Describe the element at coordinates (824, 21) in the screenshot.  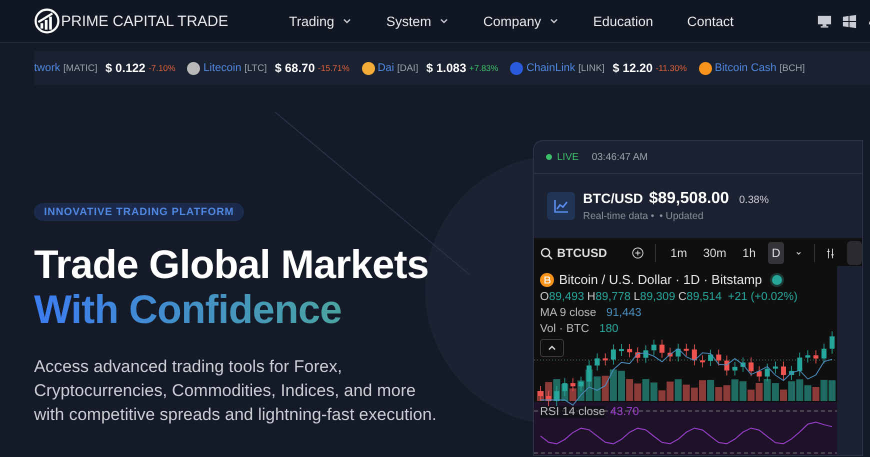
I see `desktop-icon` at that location.